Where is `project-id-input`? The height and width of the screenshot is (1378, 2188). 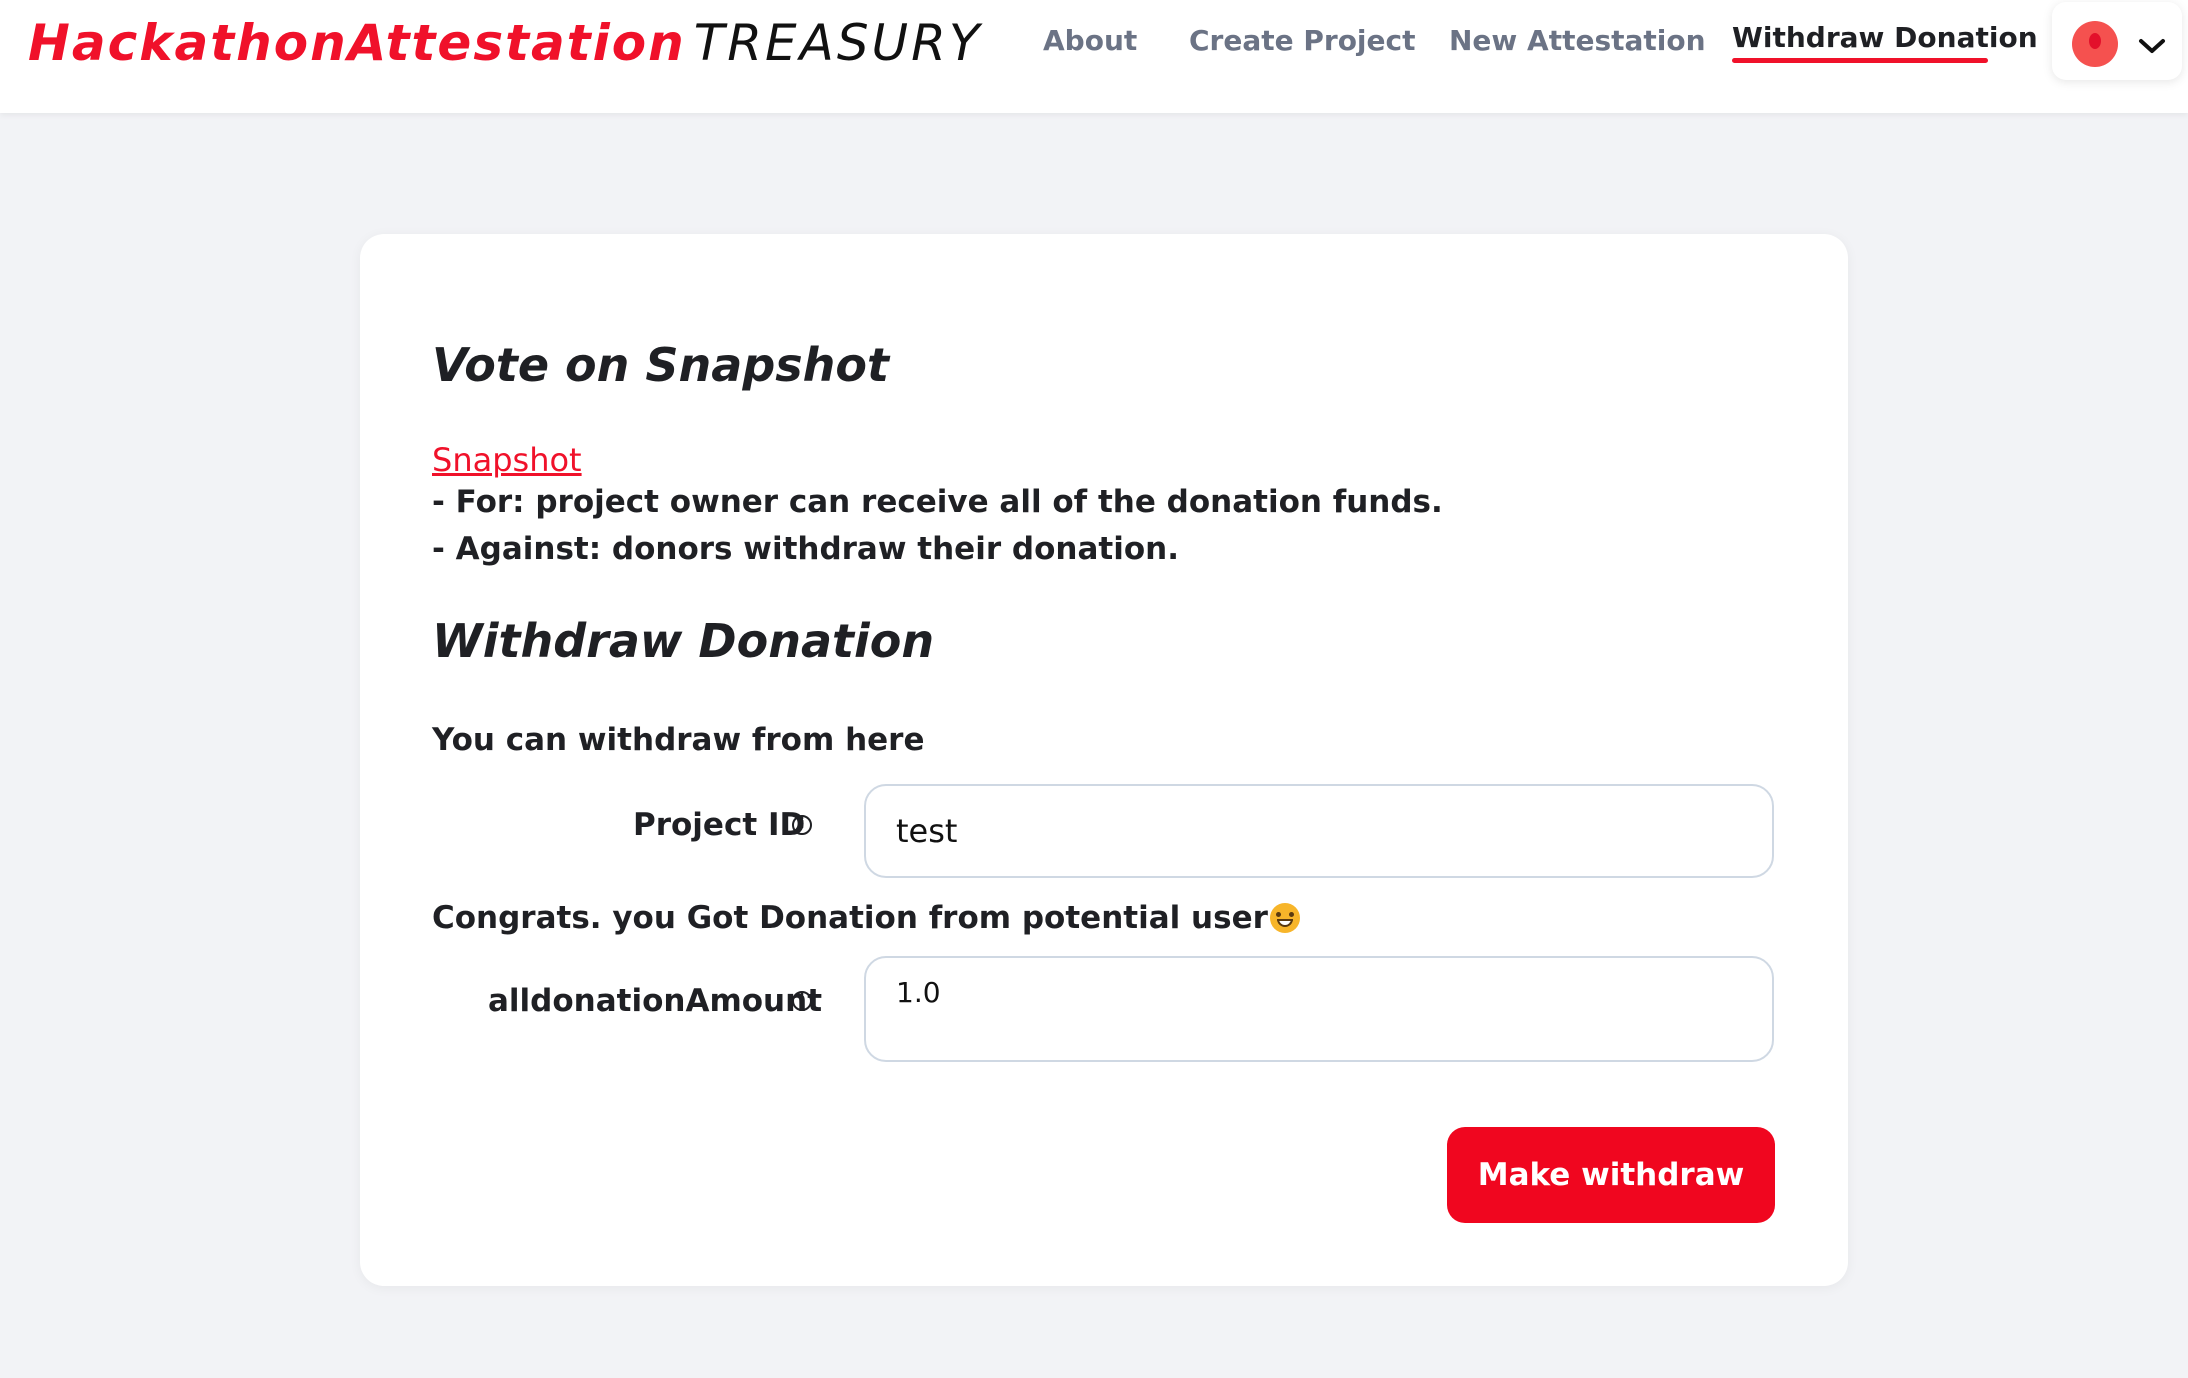
project-id-input is located at coordinates (1319, 831).